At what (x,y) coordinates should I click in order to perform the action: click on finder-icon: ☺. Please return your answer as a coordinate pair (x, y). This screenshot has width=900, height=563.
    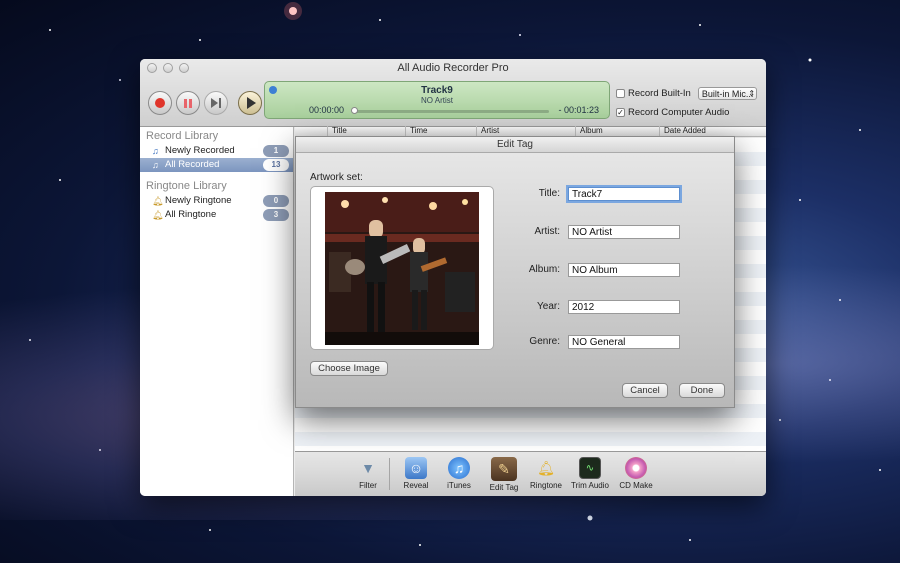
    Looking at the image, I should click on (416, 468).